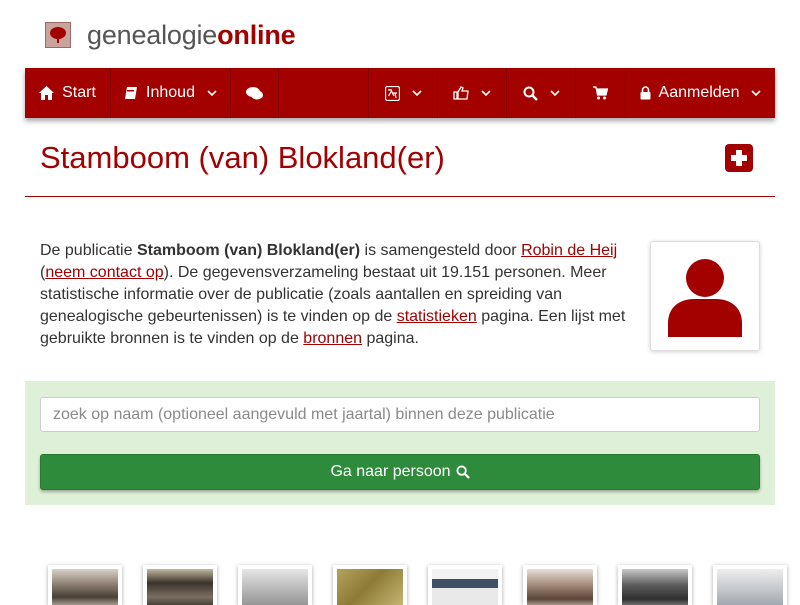 The image size is (800, 605). I want to click on nav-cart, so click(601, 93).